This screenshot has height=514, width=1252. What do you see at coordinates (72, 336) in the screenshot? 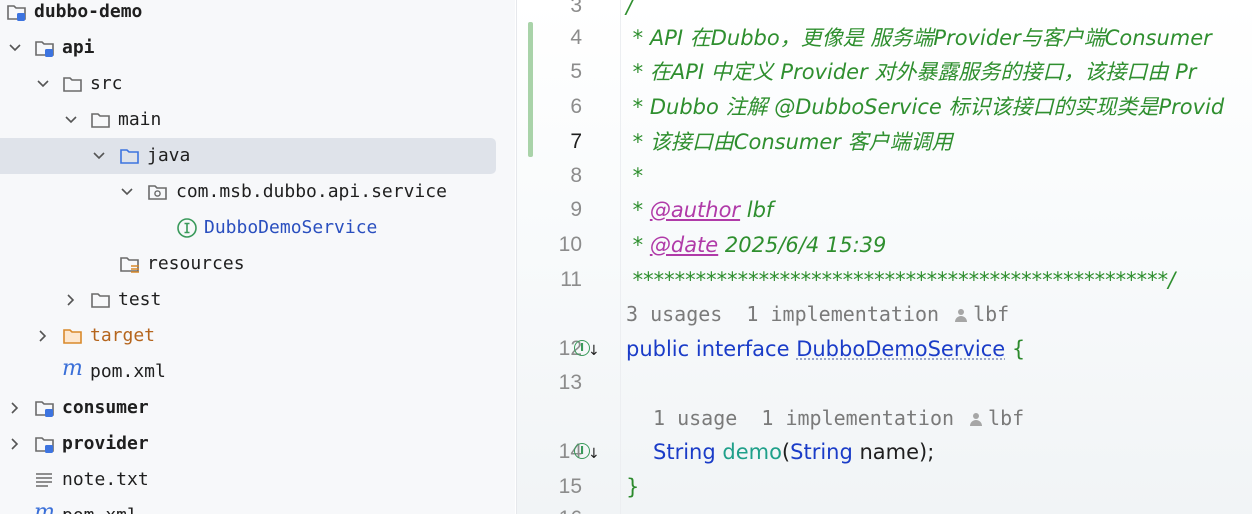
I see `excluded-folder-icon` at bounding box center [72, 336].